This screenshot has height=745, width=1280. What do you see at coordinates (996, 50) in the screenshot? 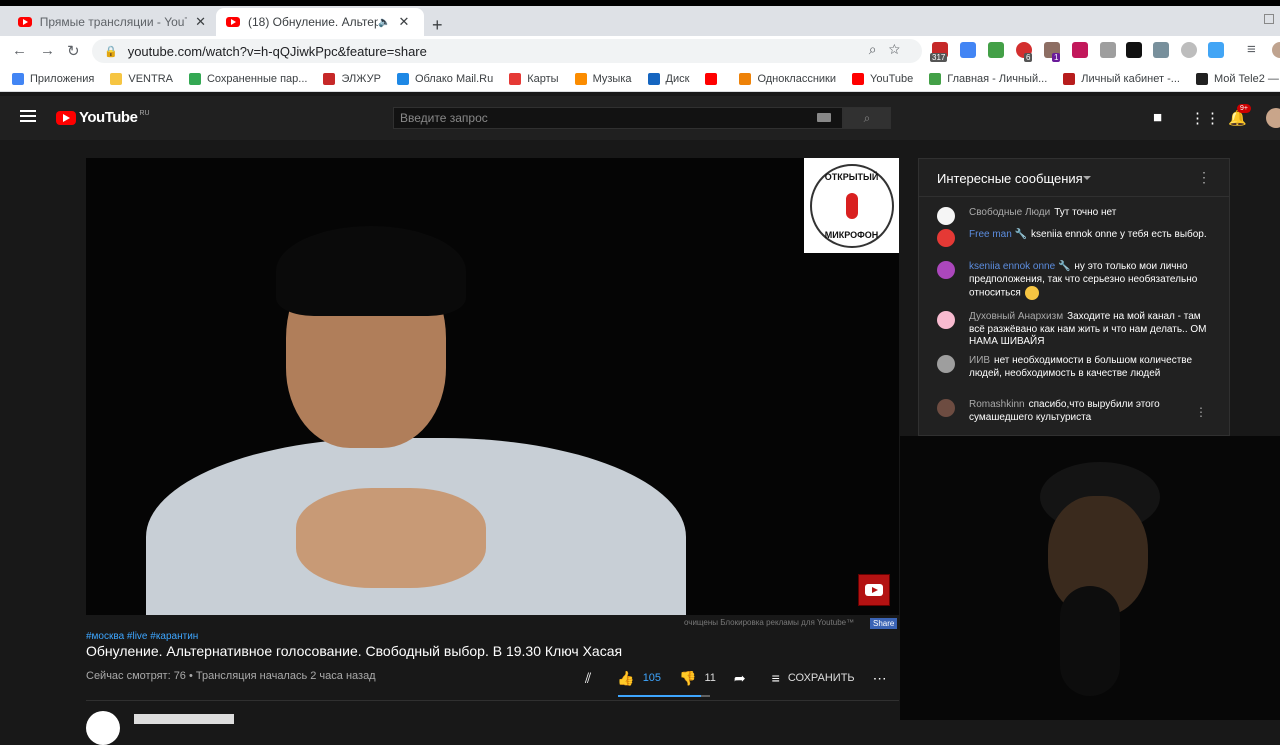
I see `check-extension-icon` at bounding box center [996, 50].